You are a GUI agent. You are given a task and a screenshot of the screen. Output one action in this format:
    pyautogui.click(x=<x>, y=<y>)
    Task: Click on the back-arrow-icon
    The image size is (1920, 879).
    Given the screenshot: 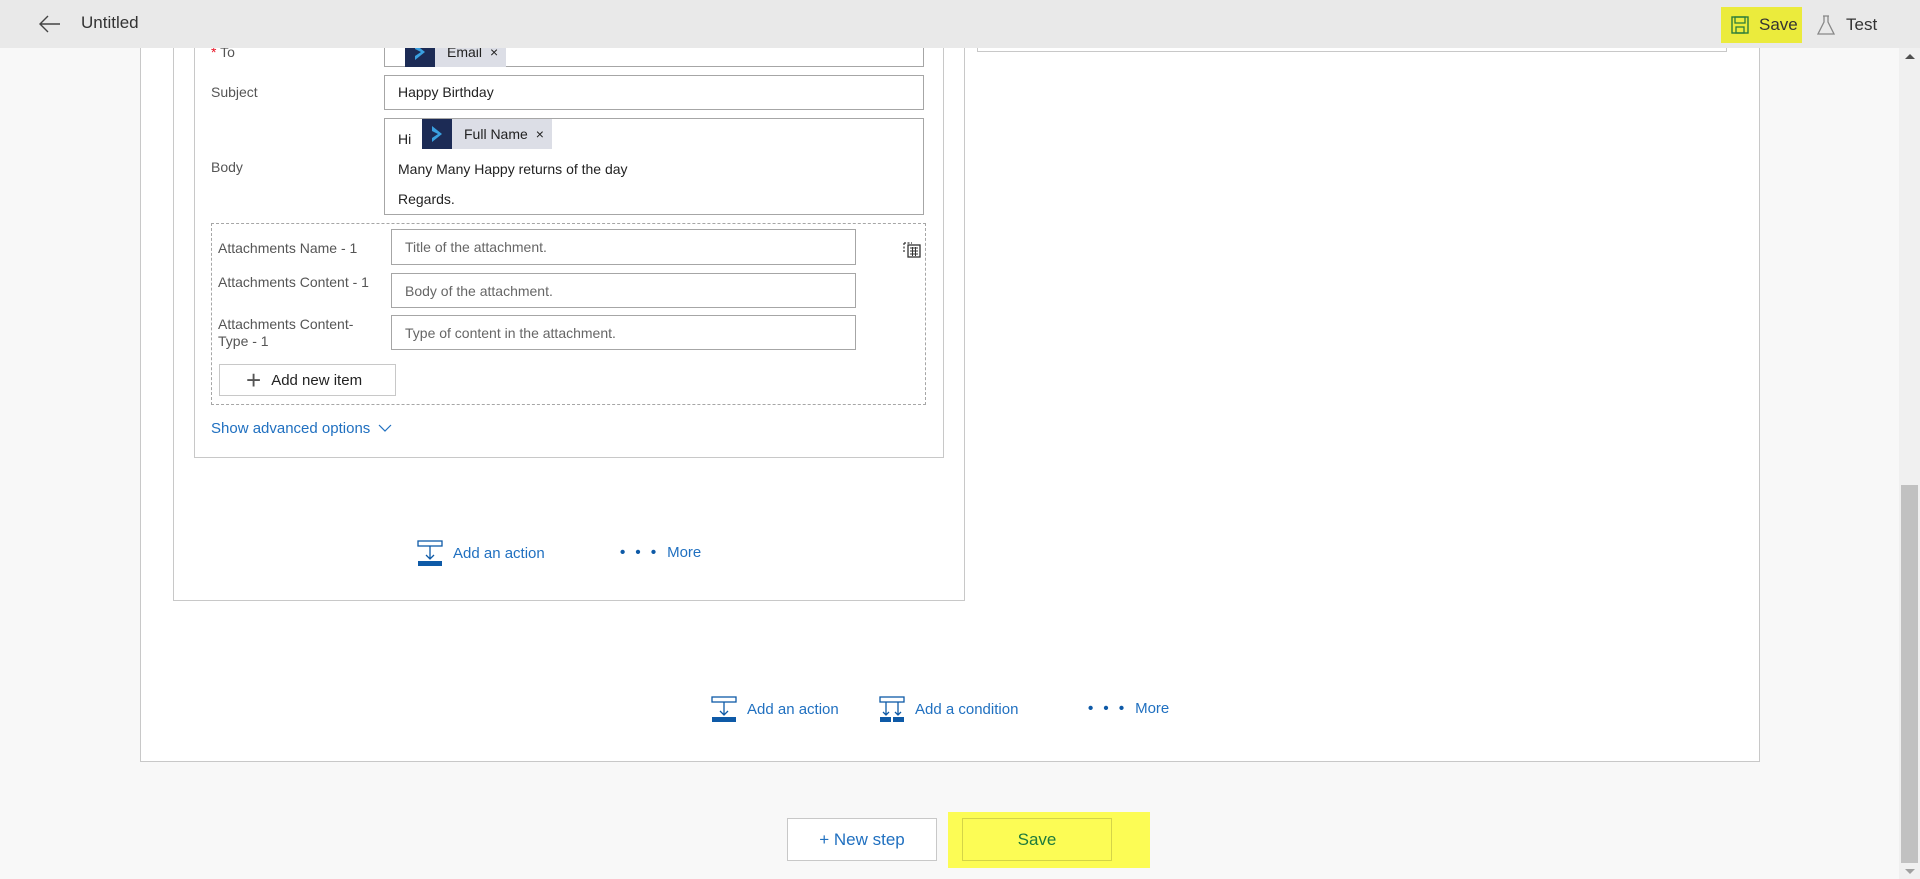 What is the action you would take?
    pyautogui.click(x=49, y=24)
    